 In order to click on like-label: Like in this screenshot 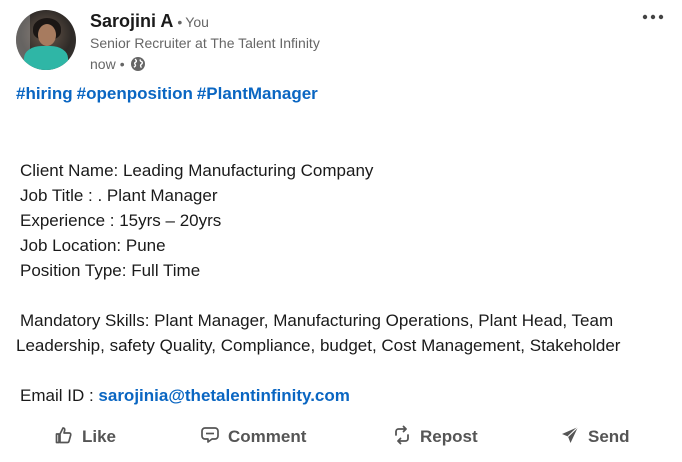, I will do `click(99, 436)`.